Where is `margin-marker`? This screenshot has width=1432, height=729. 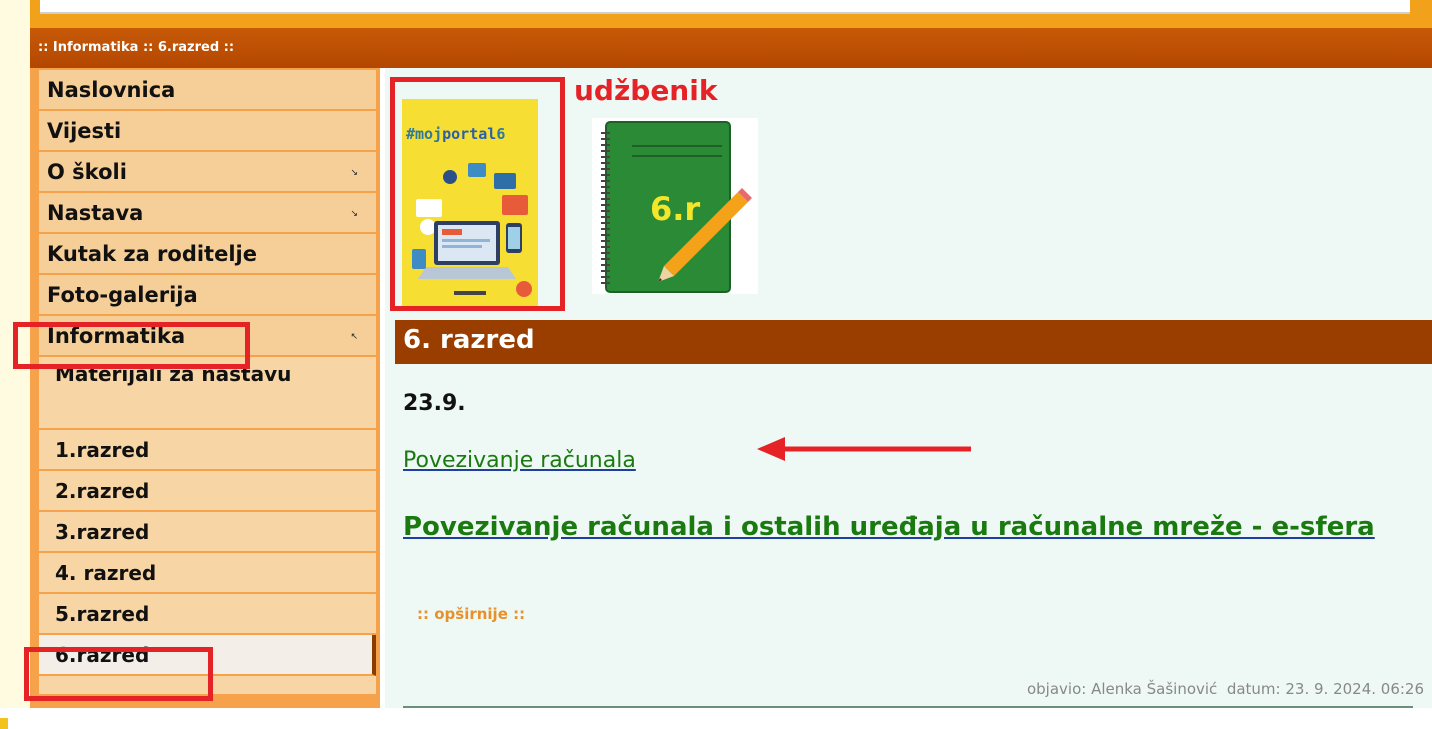
margin-marker is located at coordinates (4, 723).